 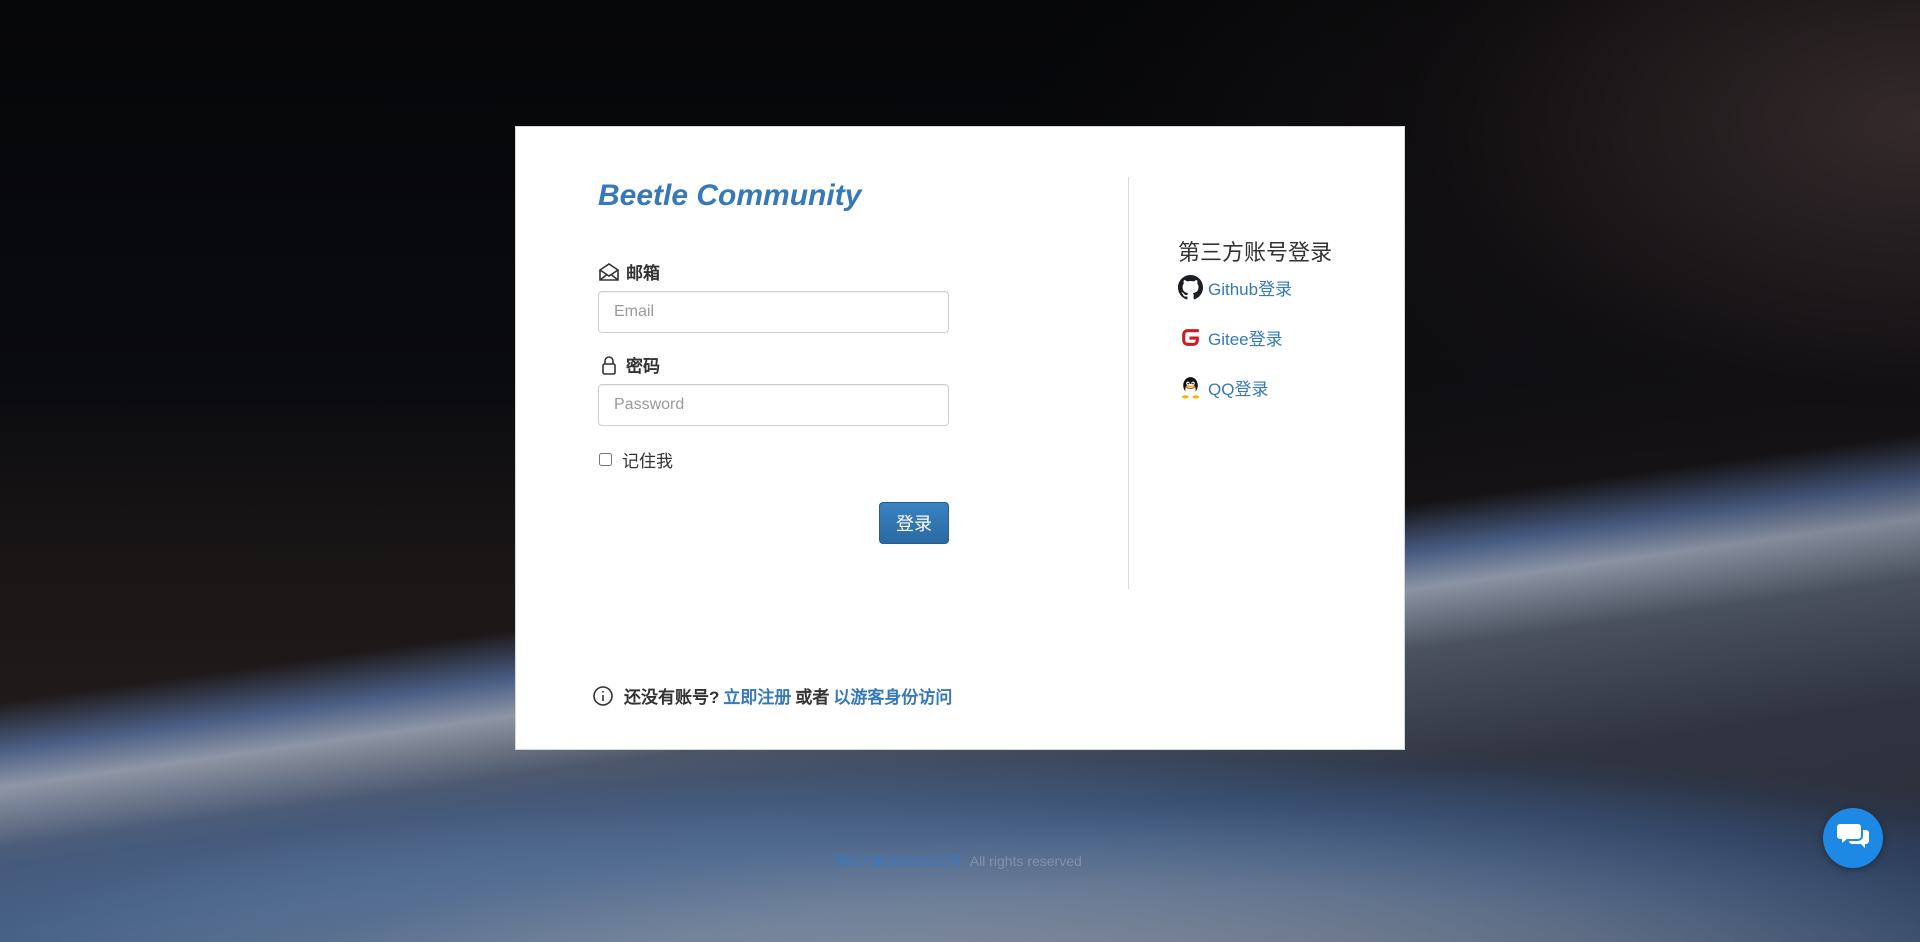 I want to click on rights-text: All rights reserved, so click(x=1025, y=861).